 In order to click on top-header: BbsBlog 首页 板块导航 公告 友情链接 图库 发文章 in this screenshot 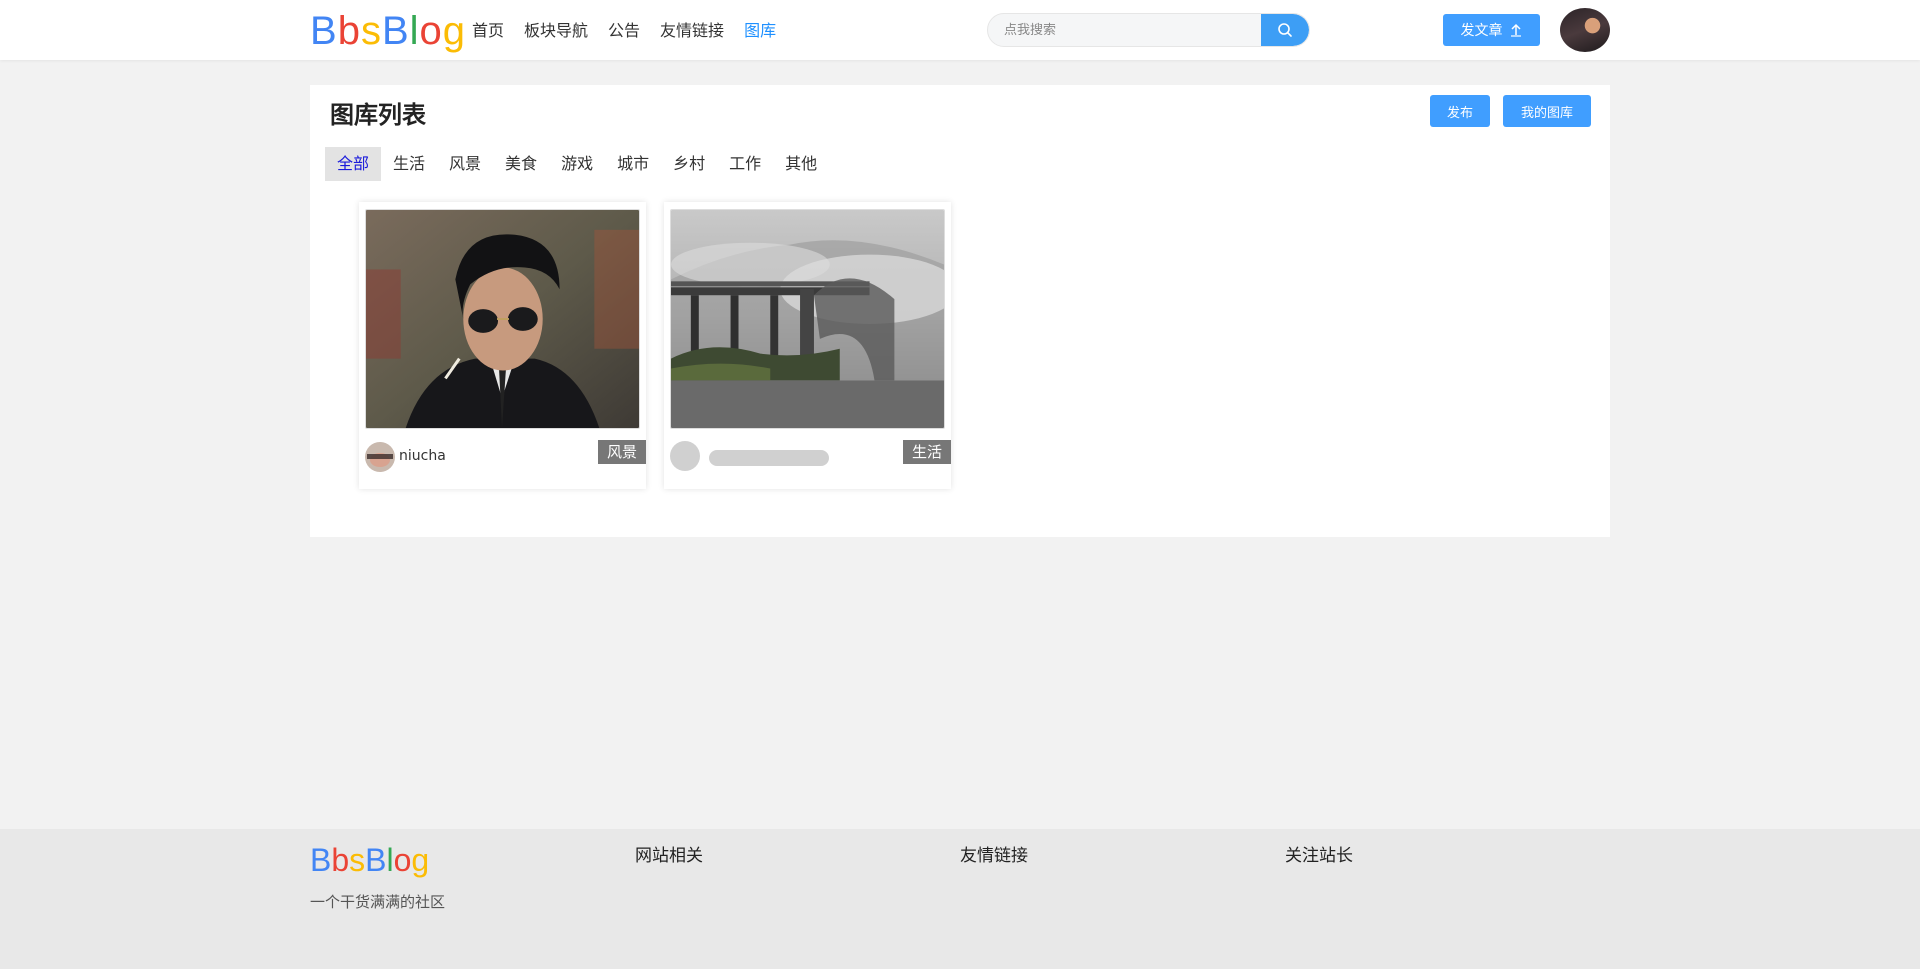, I will do `click(960, 30)`.